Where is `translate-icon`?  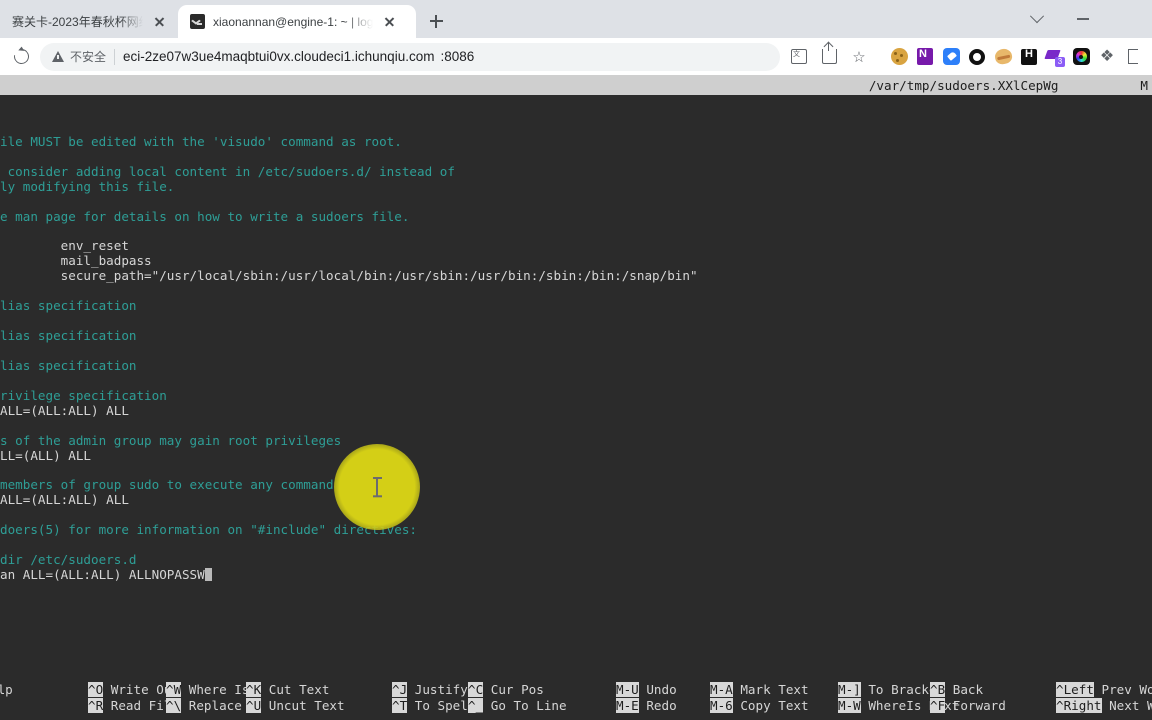 translate-icon is located at coordinates (799, 57).